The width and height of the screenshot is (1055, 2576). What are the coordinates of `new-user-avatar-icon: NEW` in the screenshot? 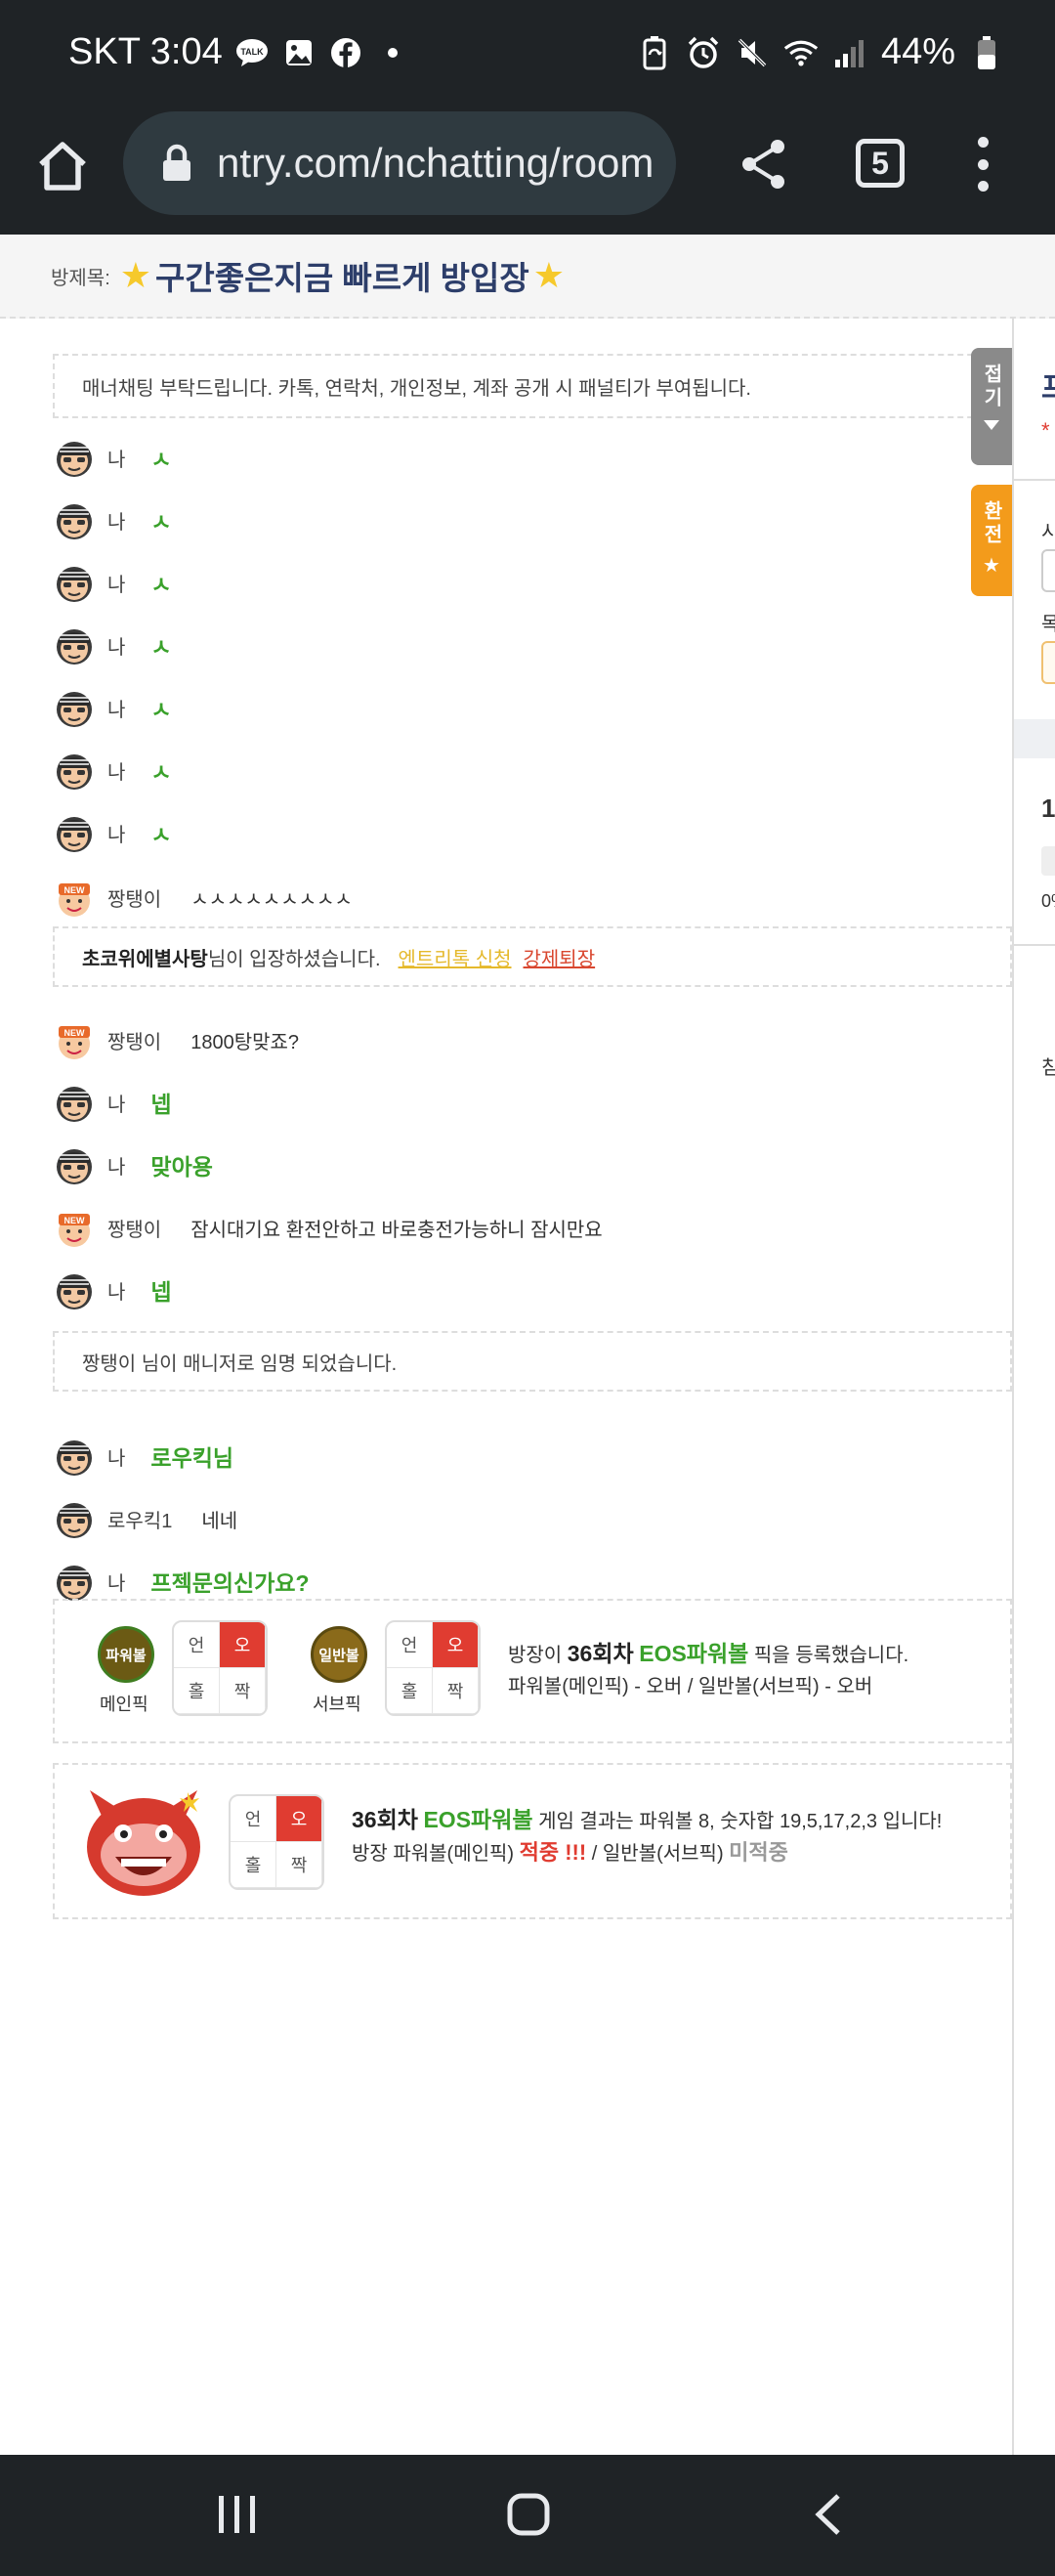 It's located at (74, 1043).